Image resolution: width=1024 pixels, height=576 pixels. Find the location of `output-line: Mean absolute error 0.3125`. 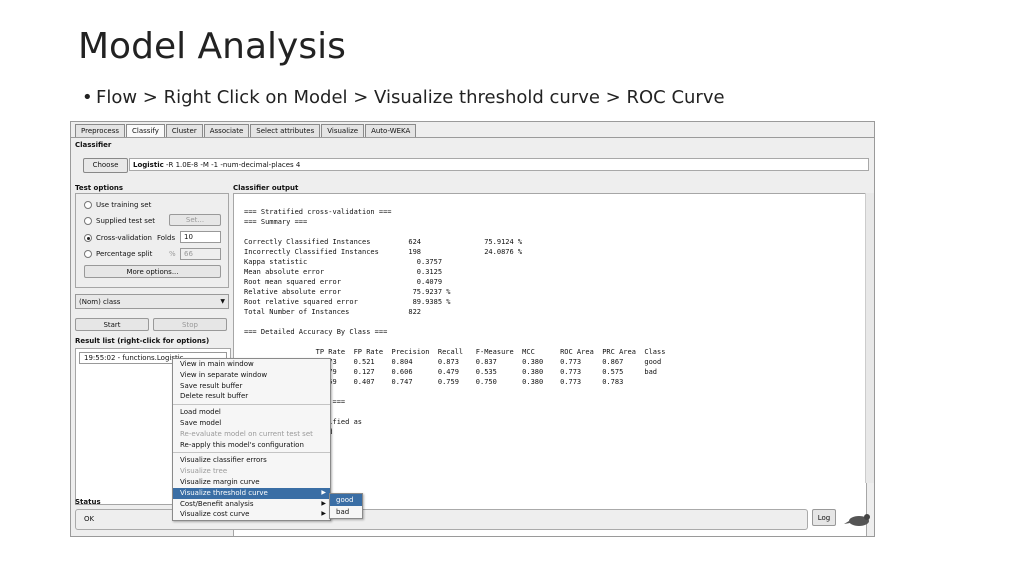

output-line: Mean absolute error 0.3125 is located at coordinates (343, 272).